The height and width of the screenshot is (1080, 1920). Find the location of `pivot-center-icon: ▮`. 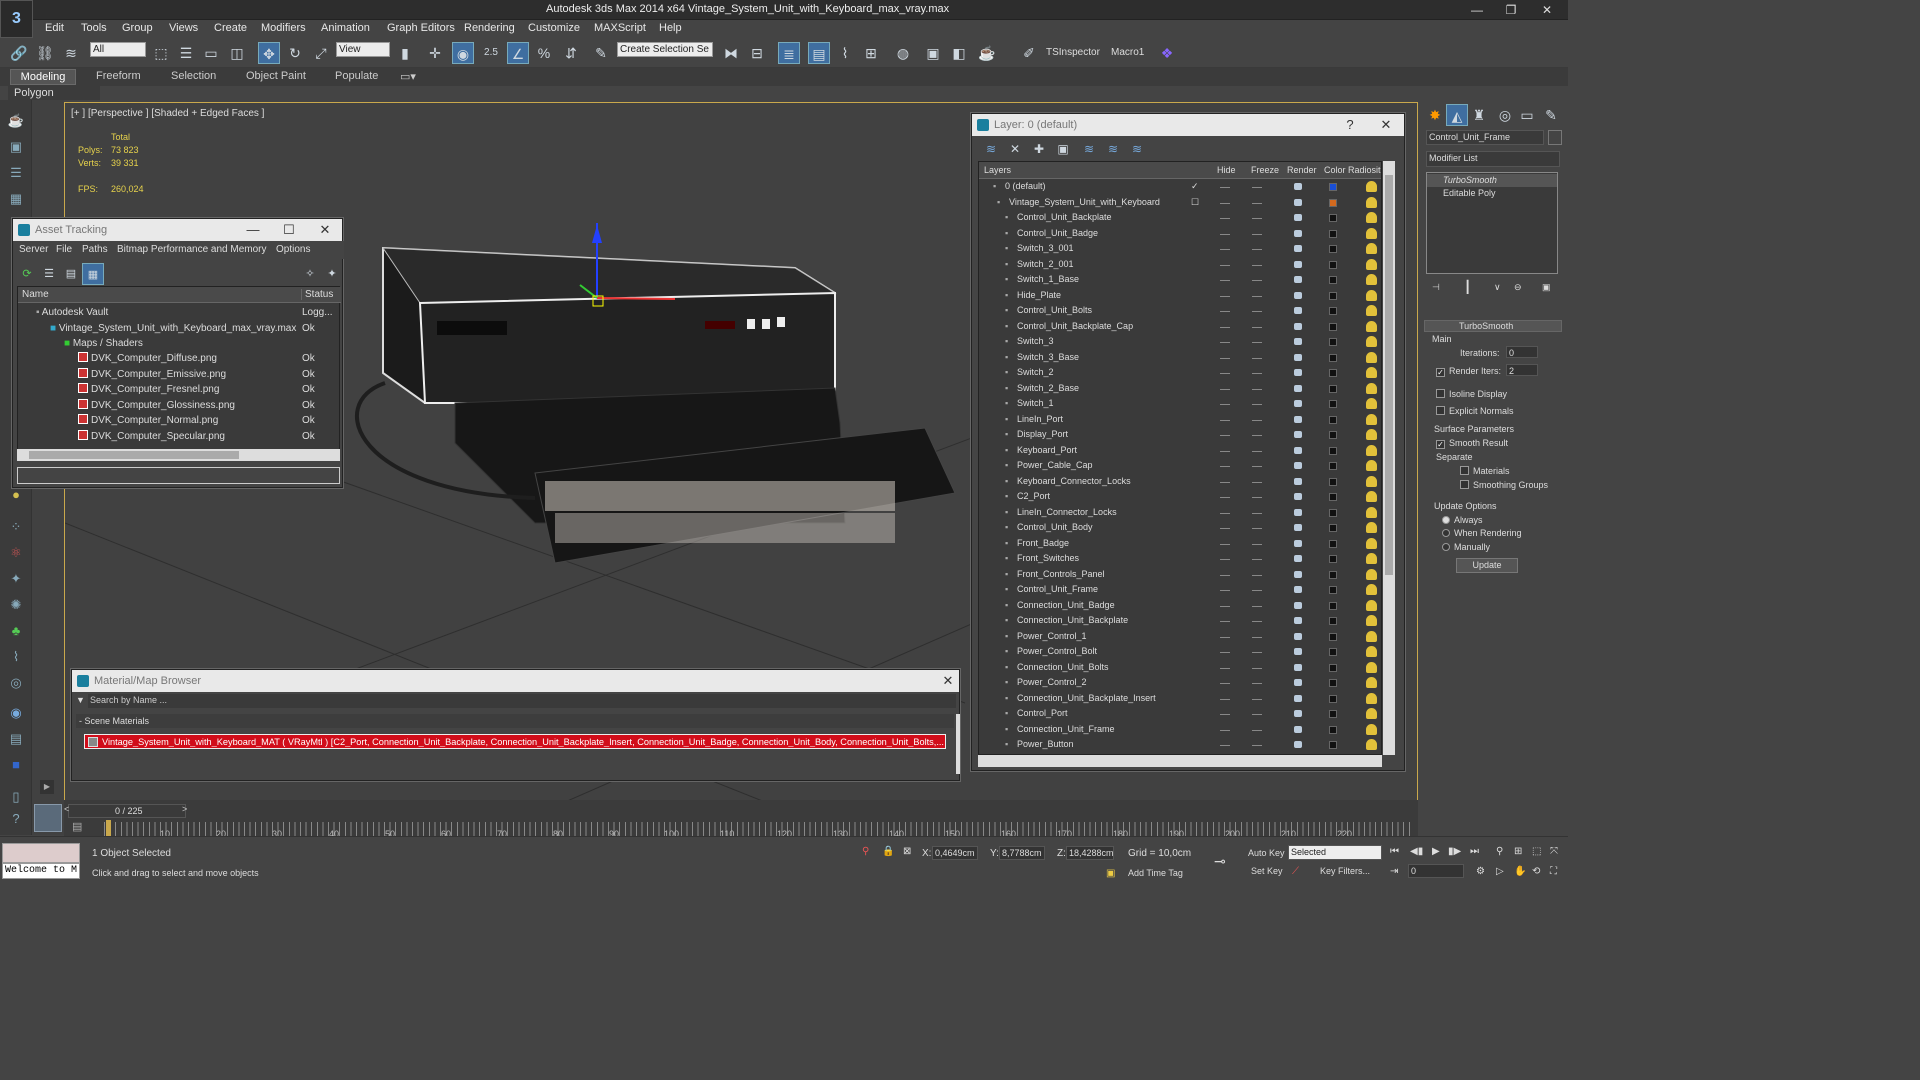

pivot-center-icon: ▮ is located at coordinates (405, 53).